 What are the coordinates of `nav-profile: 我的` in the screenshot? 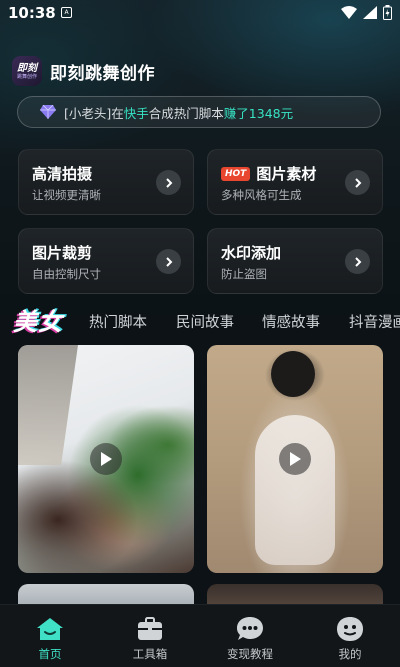 It's located at (350, 636).